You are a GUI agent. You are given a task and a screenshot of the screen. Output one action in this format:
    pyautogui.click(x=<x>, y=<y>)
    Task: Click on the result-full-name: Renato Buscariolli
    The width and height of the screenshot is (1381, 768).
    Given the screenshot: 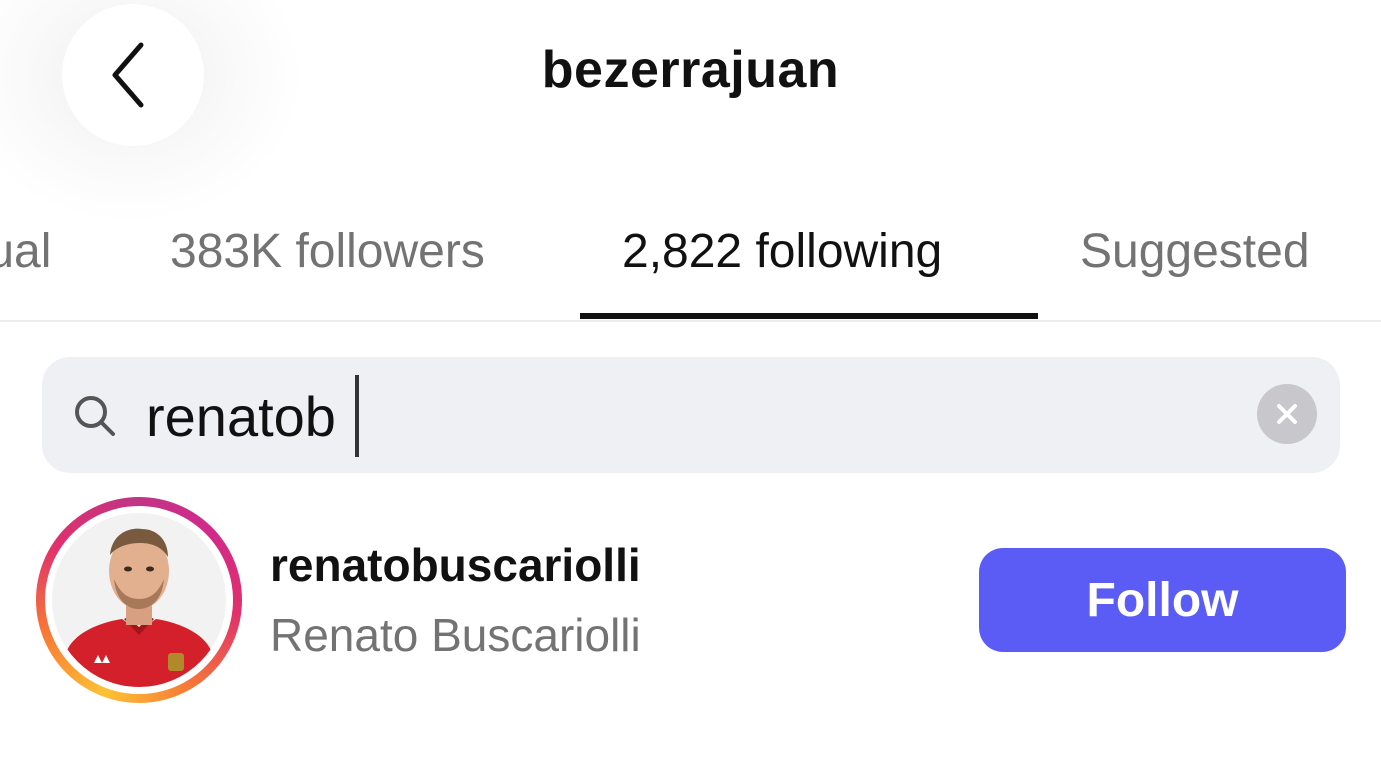 What is the action you would take?
    pyautogui.click(x=455, y=635)
    